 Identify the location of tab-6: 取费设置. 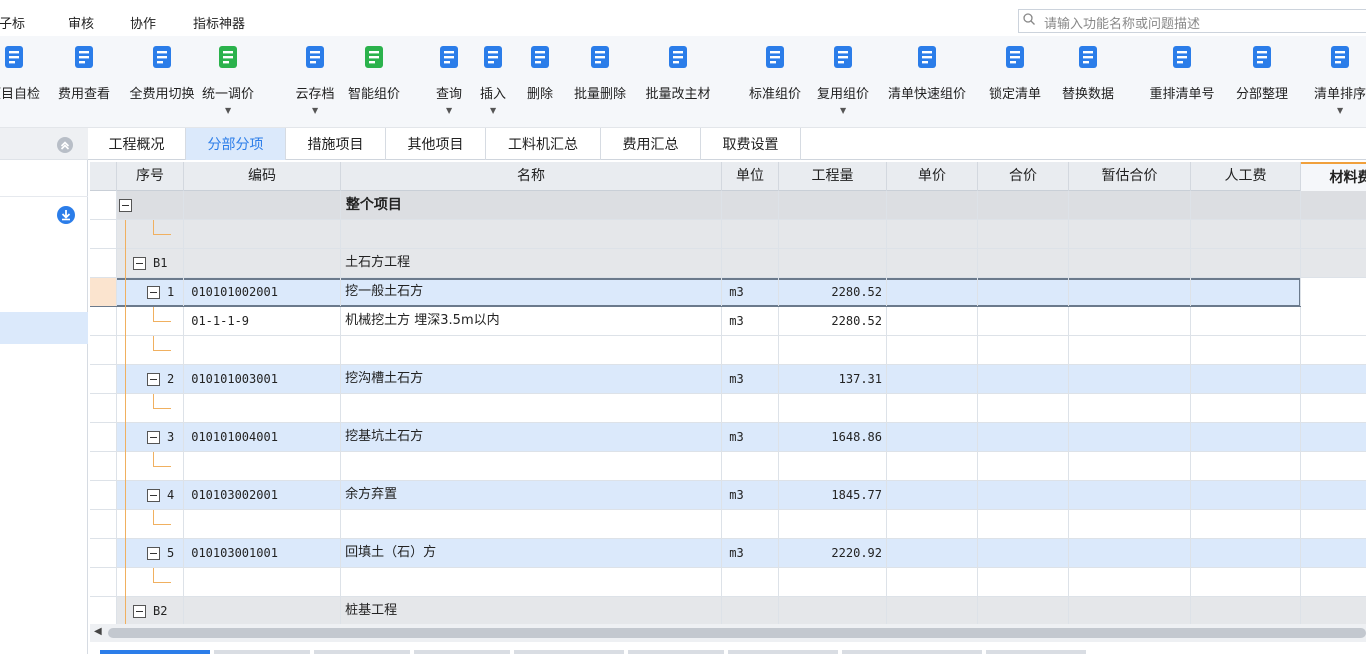
(751, 144).